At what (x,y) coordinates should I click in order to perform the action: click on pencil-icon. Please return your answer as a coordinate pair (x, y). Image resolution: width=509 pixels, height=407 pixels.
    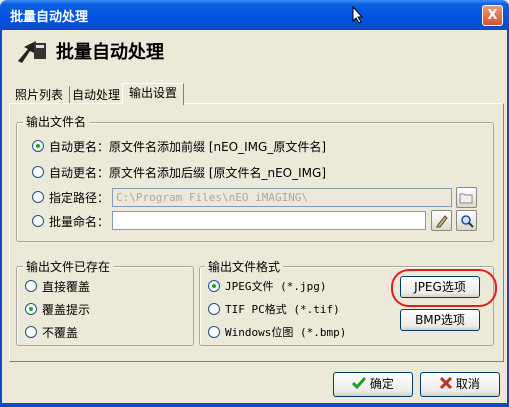
    Looking at the image, I should click on (441, 221).